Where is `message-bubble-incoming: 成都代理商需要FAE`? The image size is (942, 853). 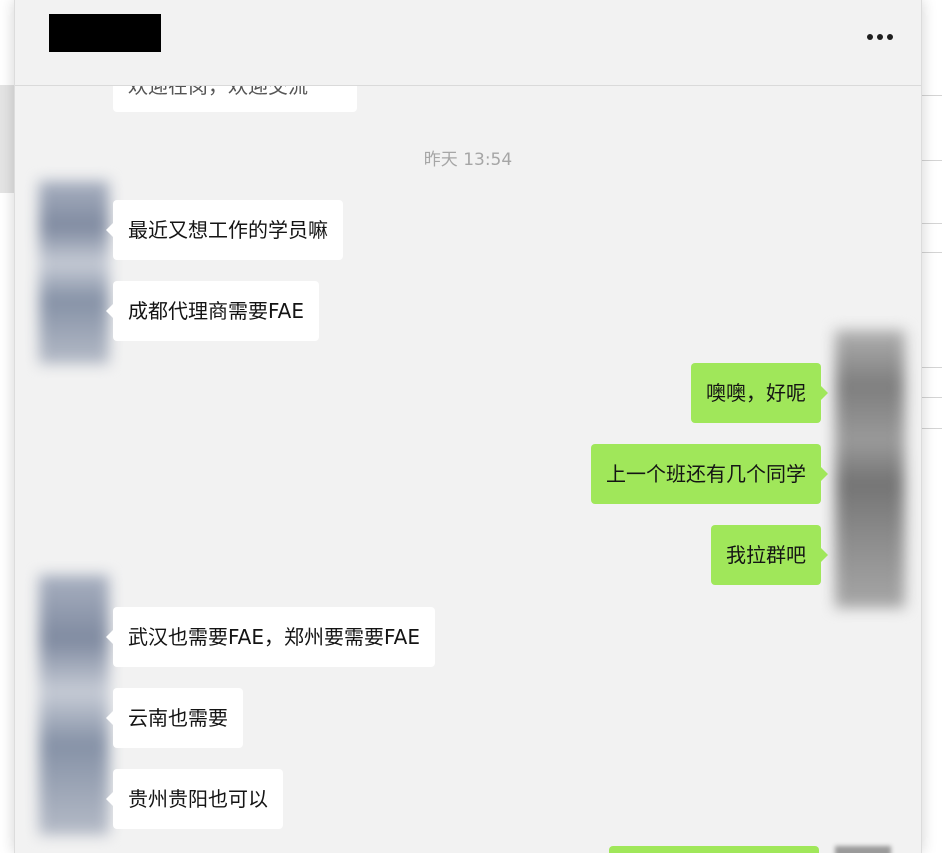
message-bubble-incoming: 成都代理商需要FAE is located at coordinates (212, 311).